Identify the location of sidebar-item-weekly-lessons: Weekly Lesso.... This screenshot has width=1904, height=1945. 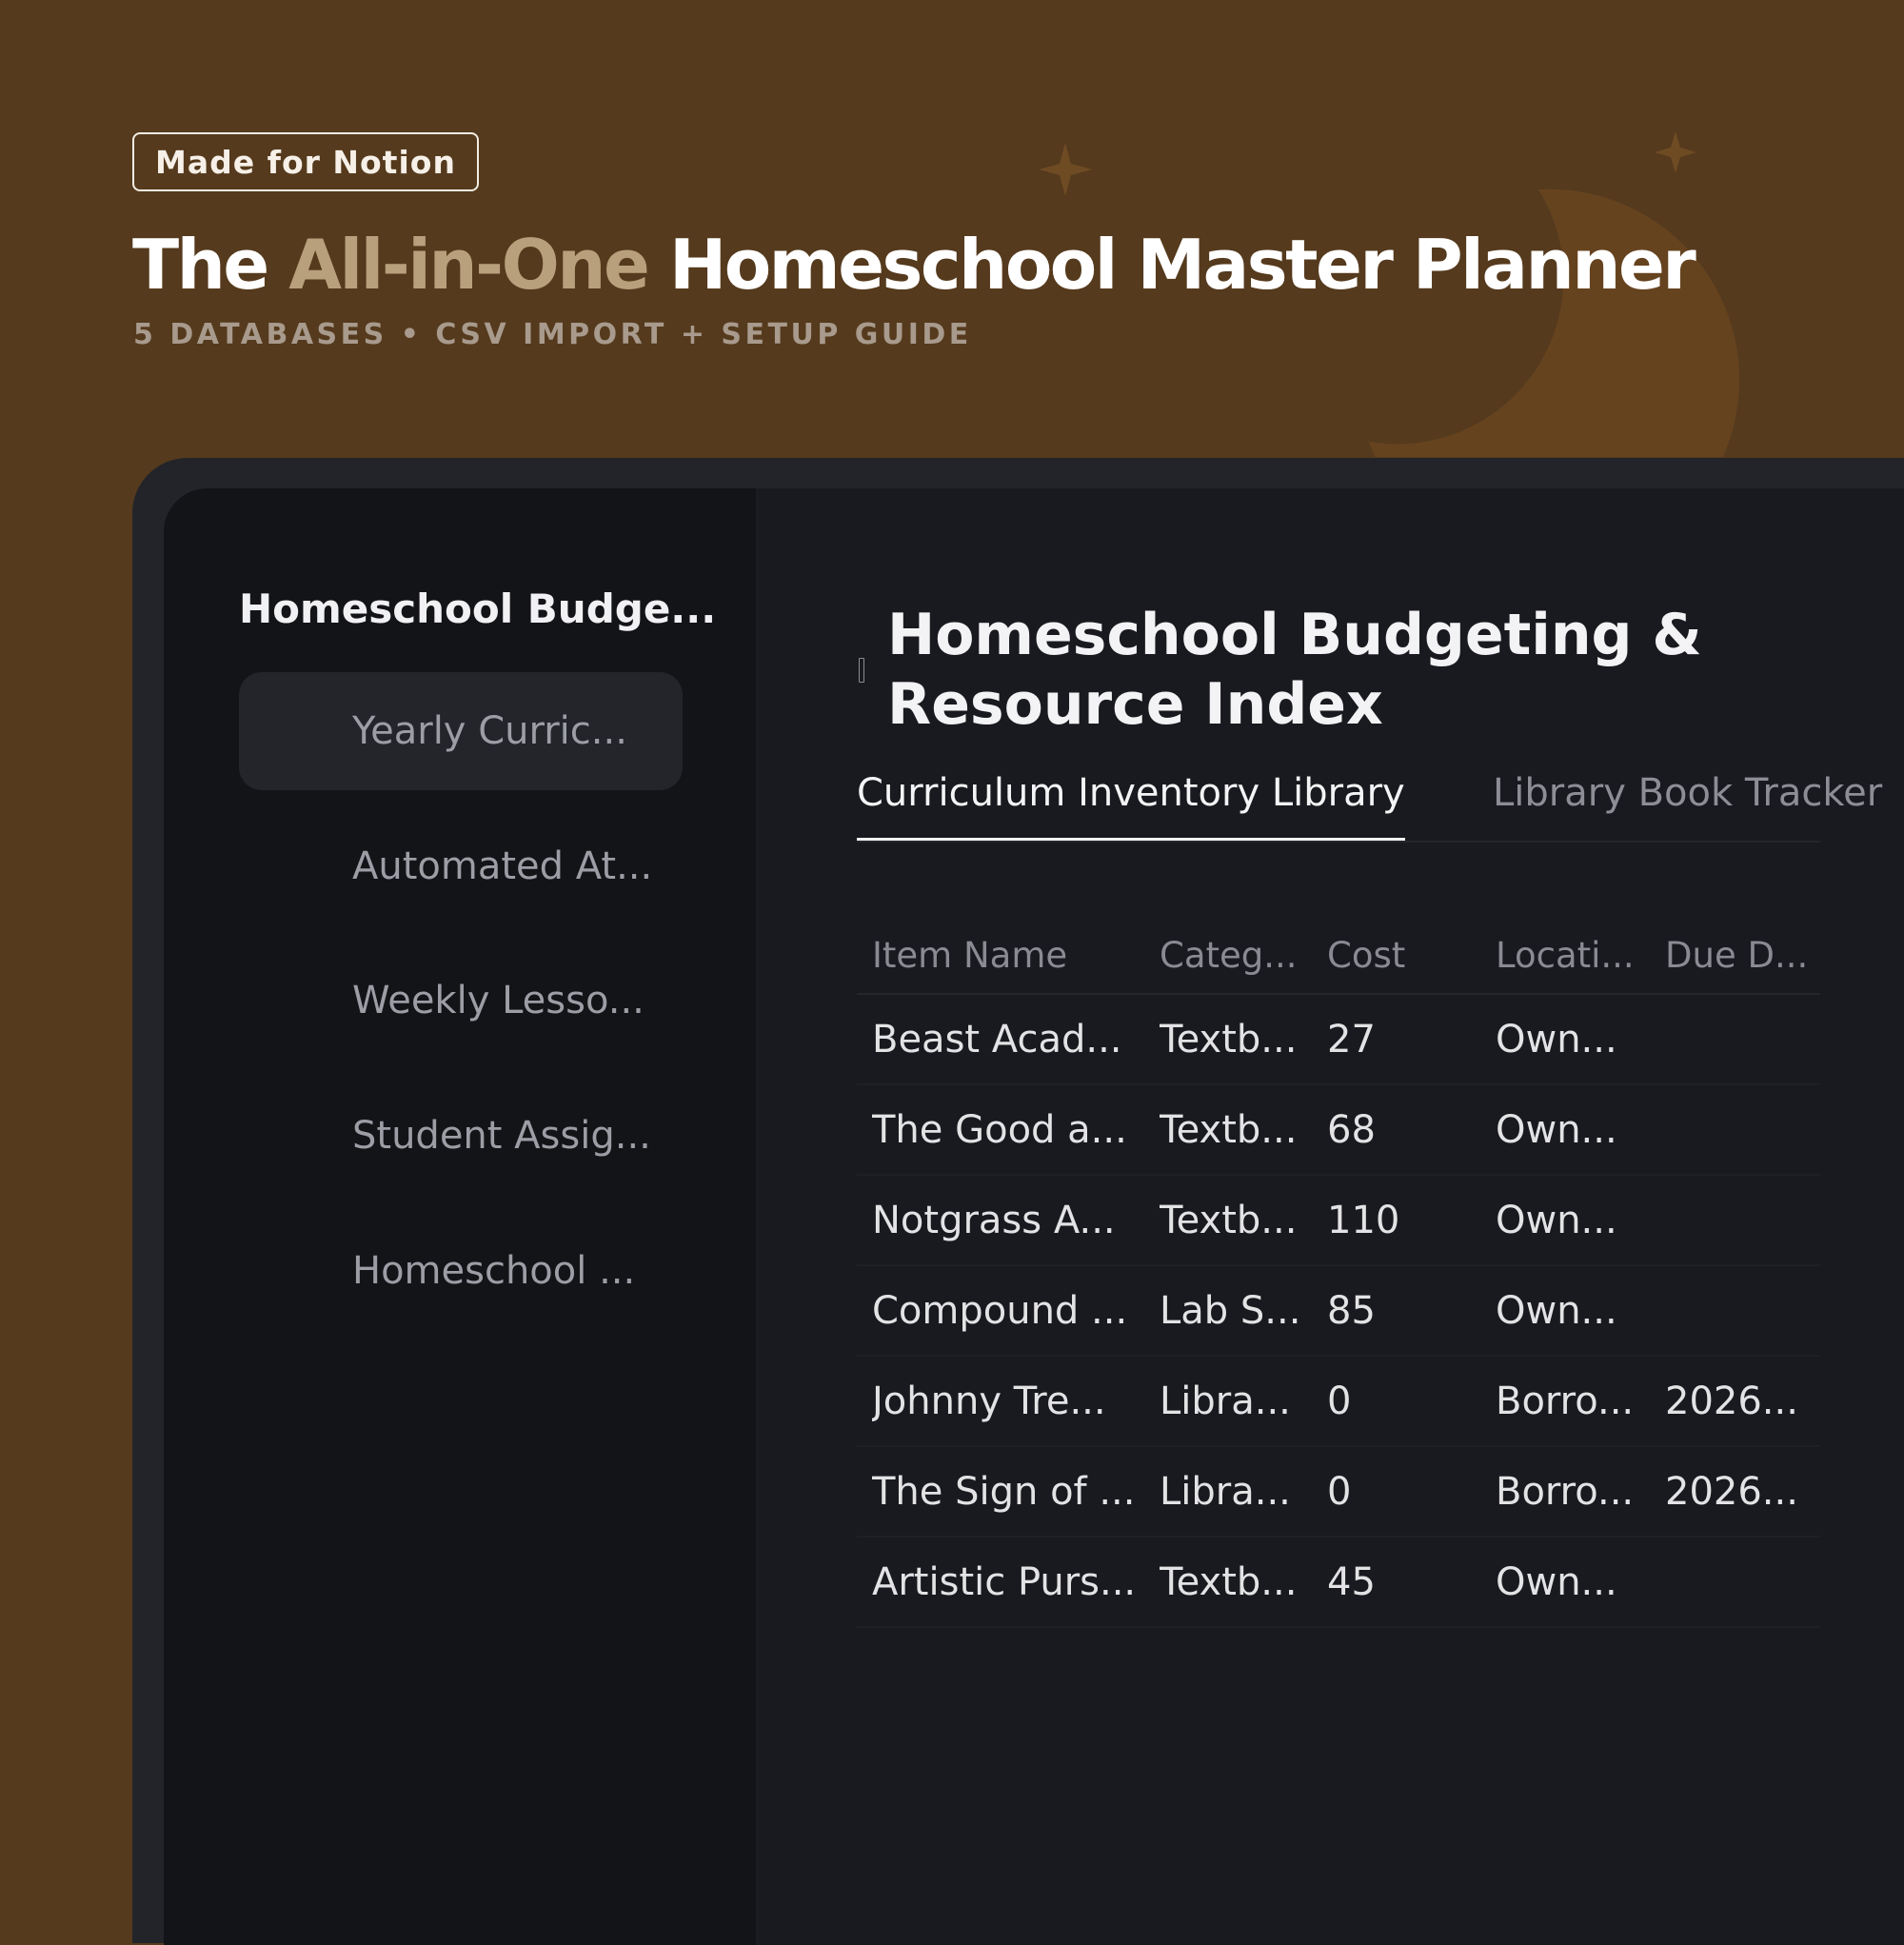
(461, 1001).